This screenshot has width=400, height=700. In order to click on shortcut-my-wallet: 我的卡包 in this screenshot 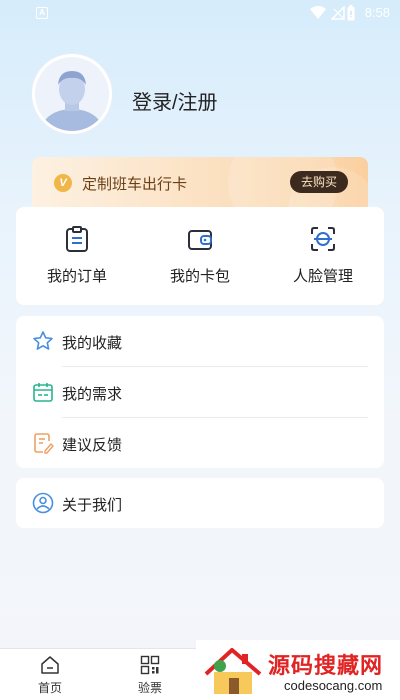, I will do `click(200, 256)`.